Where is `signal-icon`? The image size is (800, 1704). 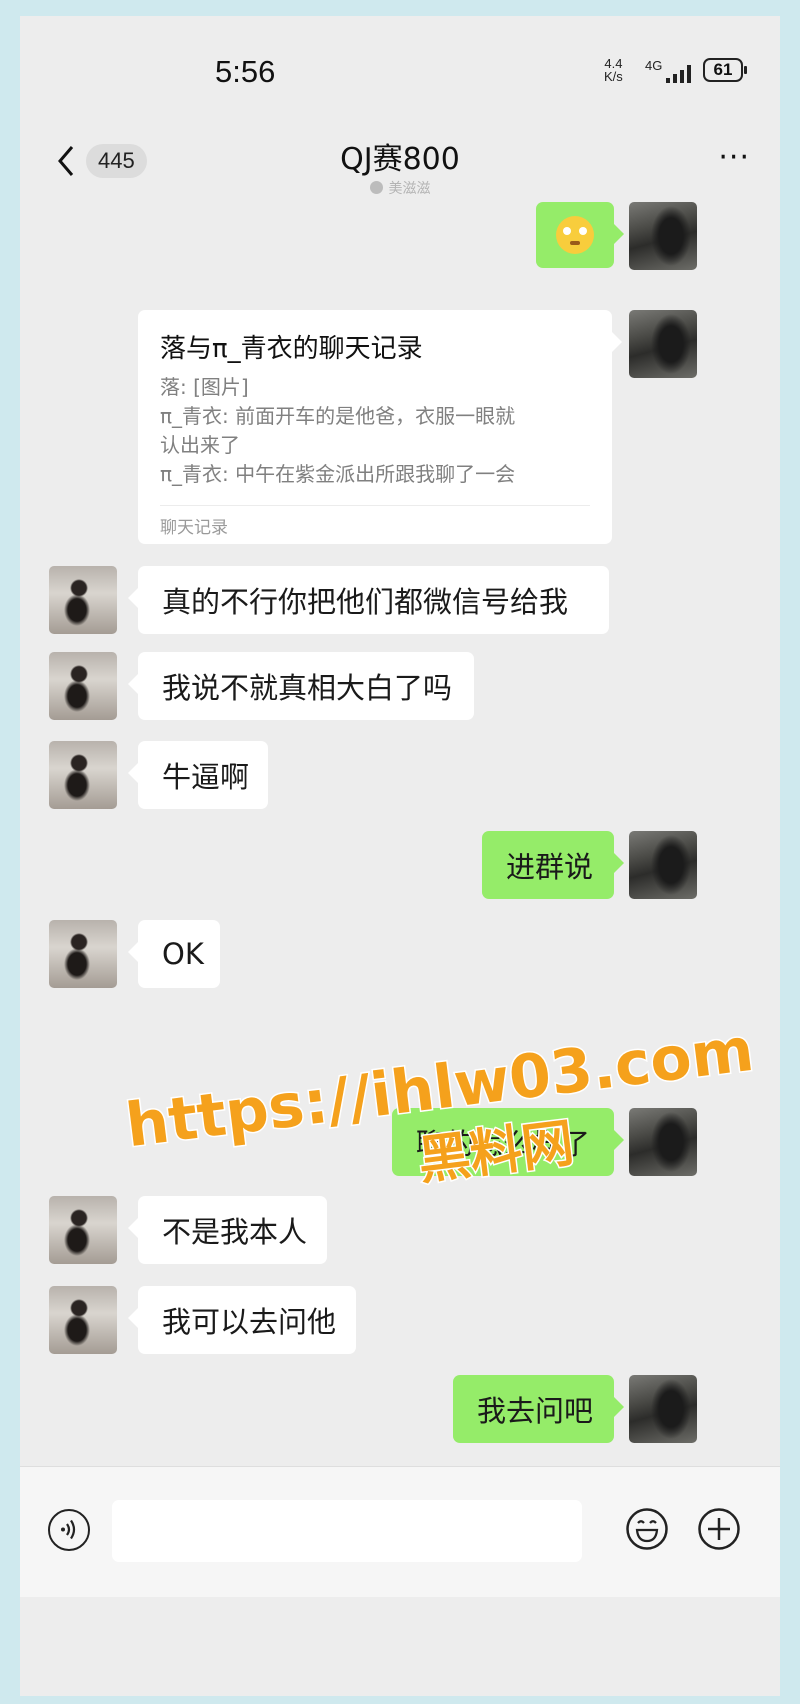 signal-icon is located at coordinates (678, 74).